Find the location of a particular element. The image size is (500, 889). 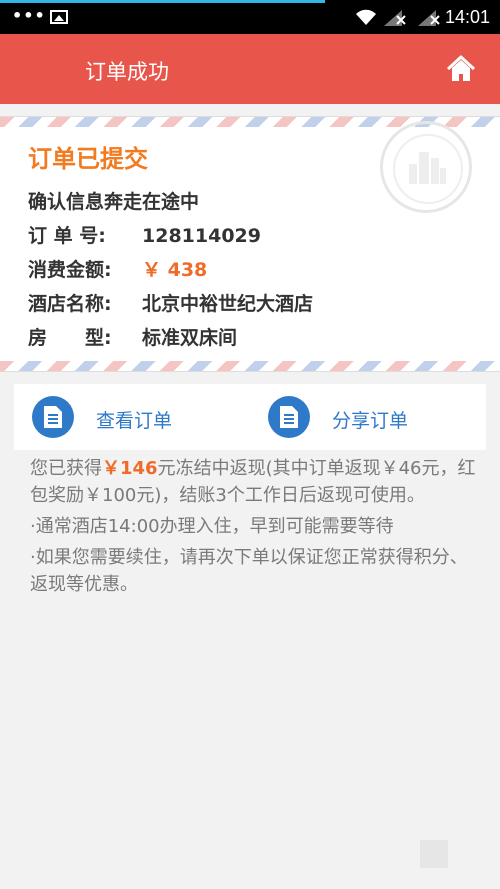

wifi-icon is located at coordinates (366, 17).